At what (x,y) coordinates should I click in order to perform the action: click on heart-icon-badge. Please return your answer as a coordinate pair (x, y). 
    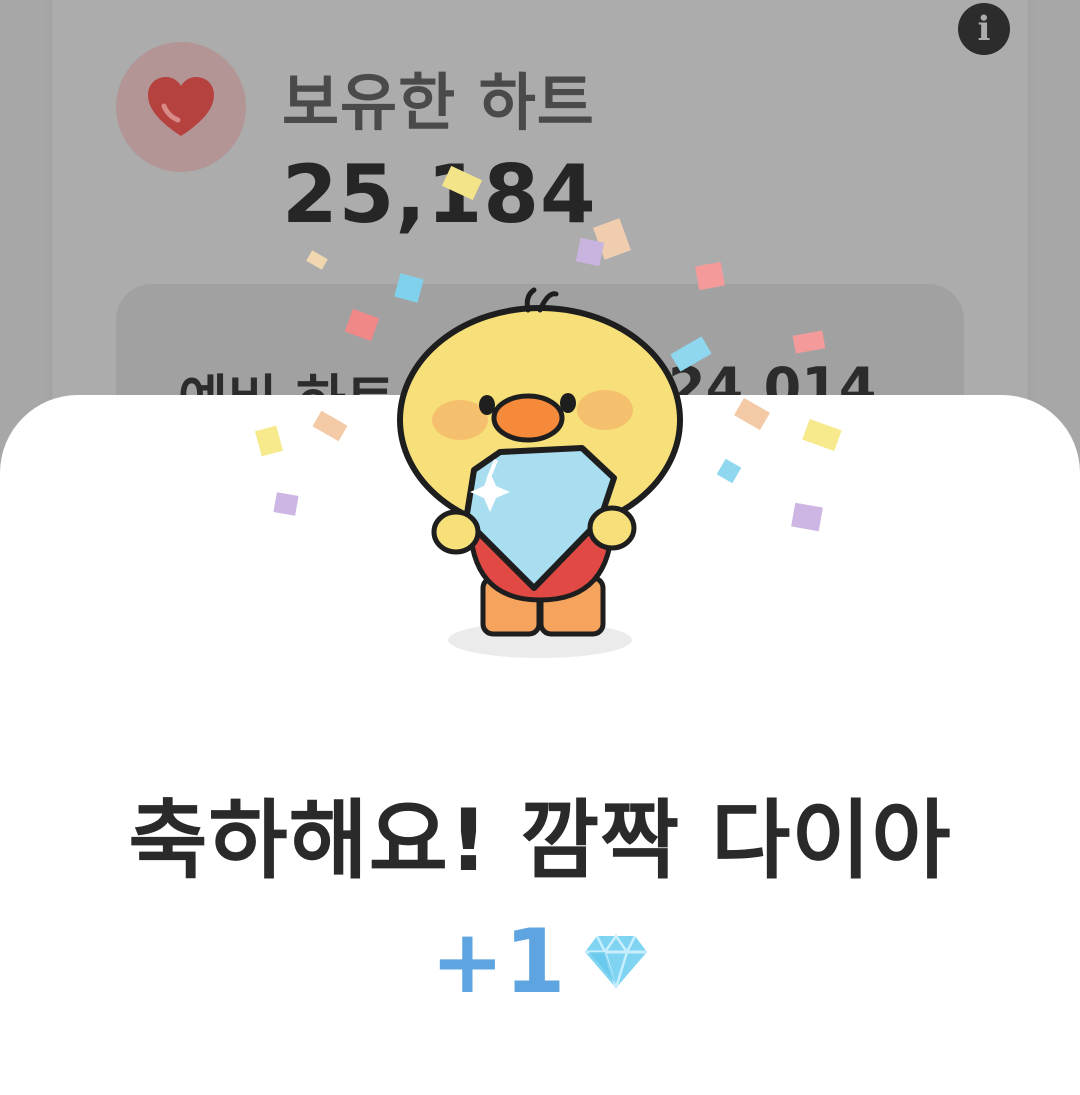
    Looking at the image, I should click on (181, 107).